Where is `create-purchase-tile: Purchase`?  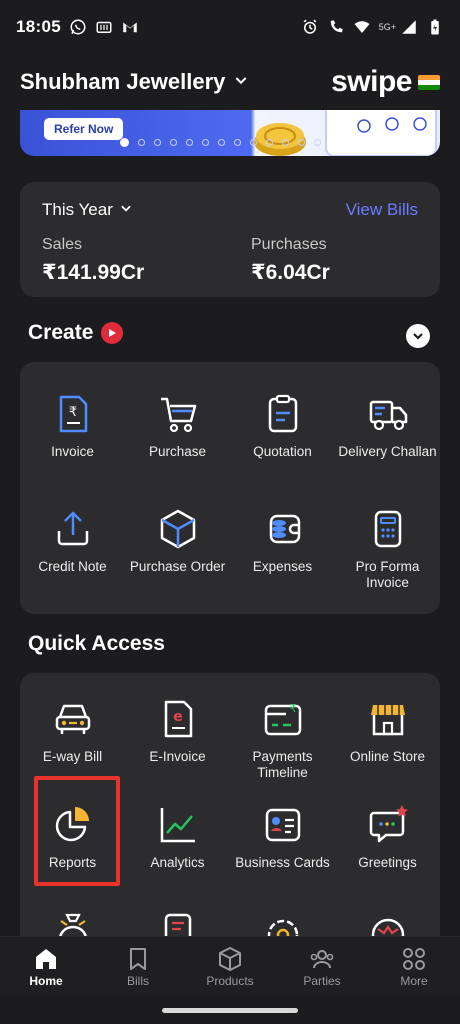
create-purchase-tile: Purchase is located at coordinates (177, 449).